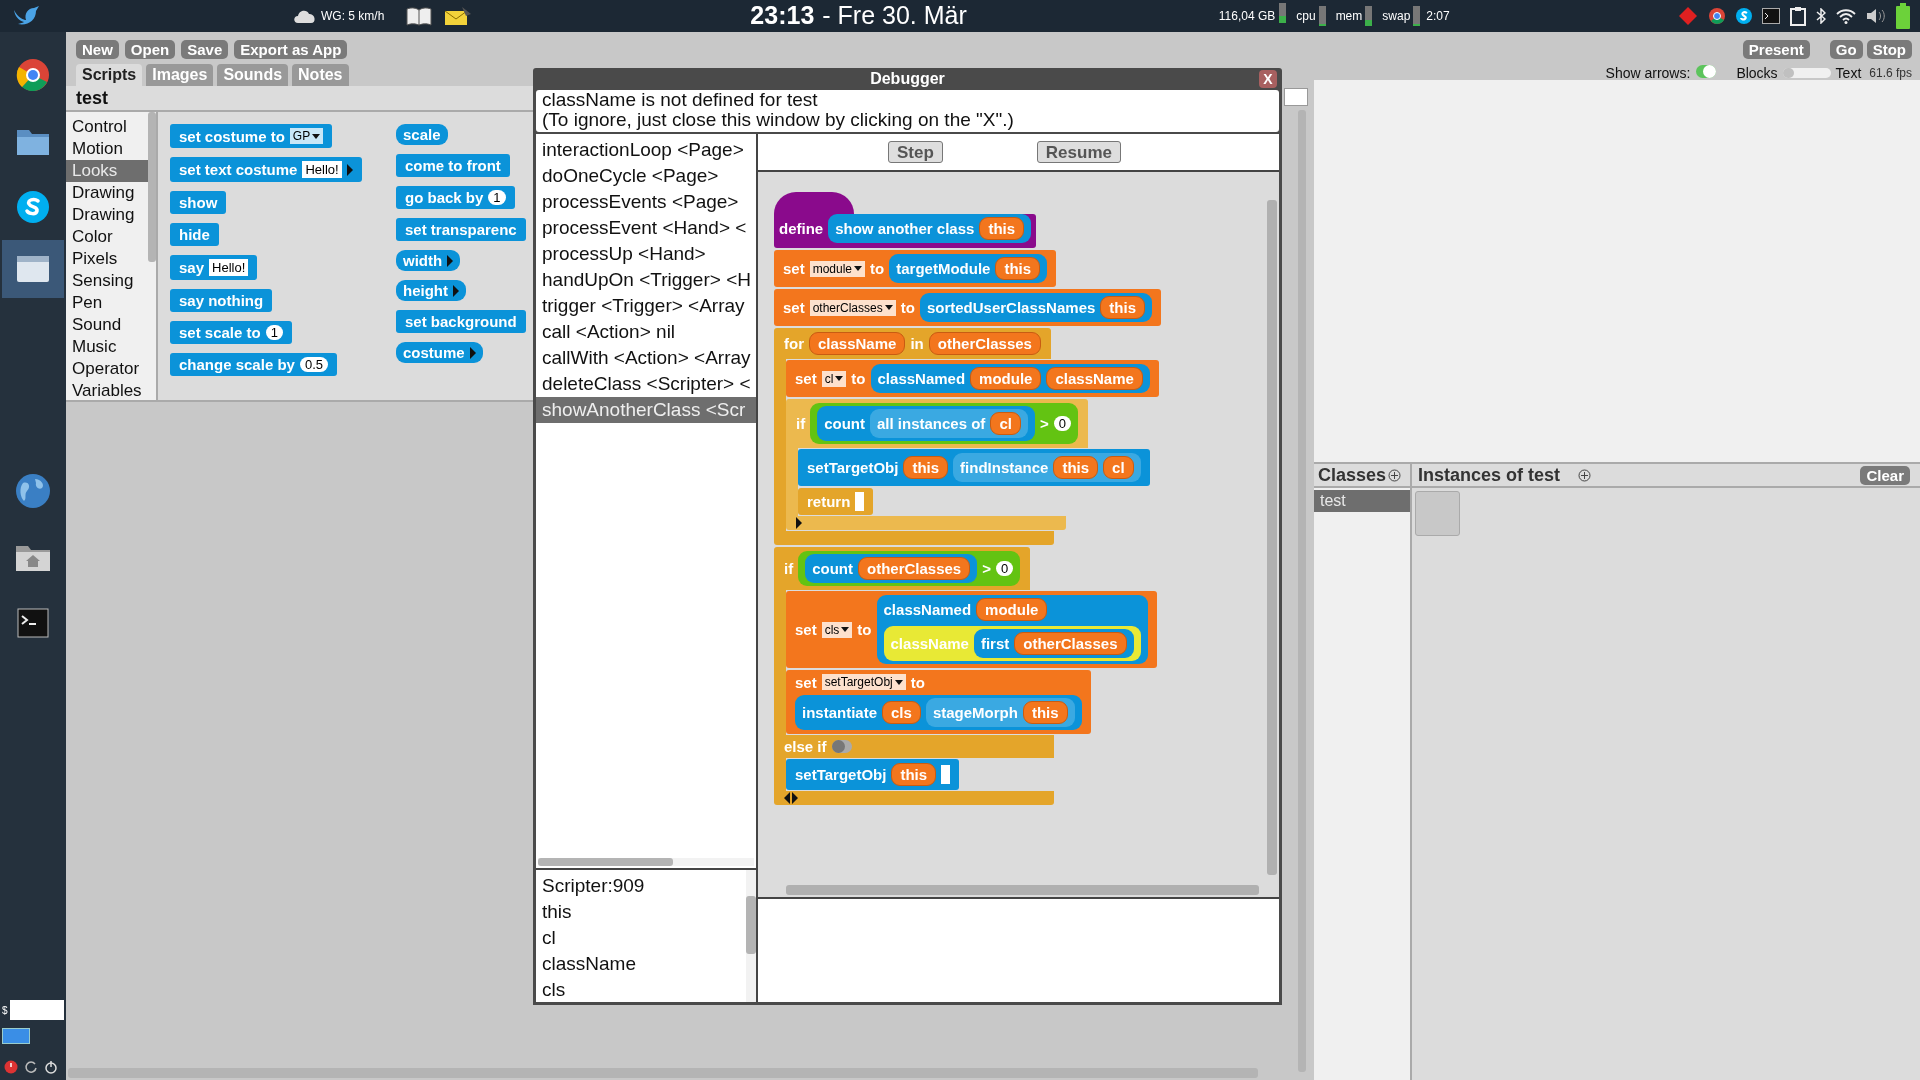 This screenshot has height=1080, width=1920. I want to click on reporter-block: instantiate cls stageMorph this, so click(938, 712).